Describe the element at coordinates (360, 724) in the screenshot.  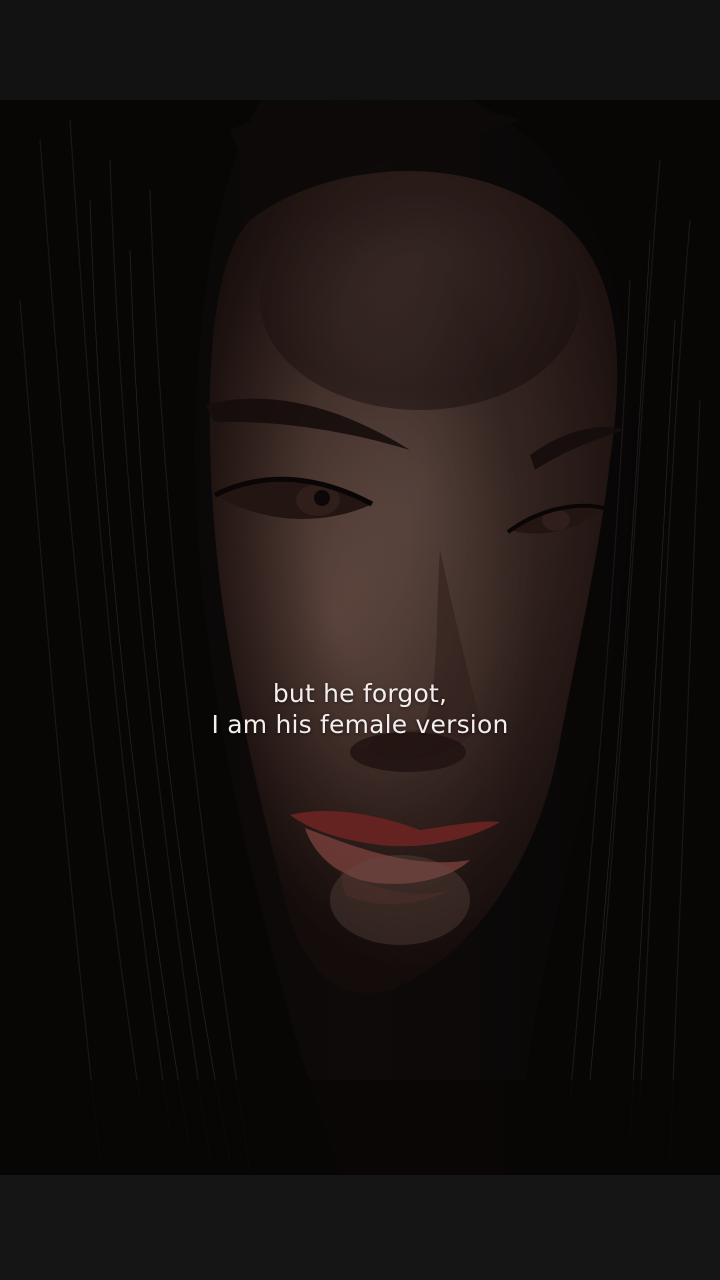
I see `caption-line-2: I am his female version` at that location.